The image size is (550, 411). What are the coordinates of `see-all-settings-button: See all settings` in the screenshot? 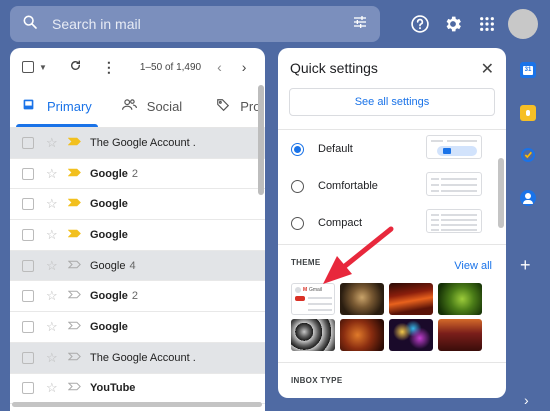 It's located at (392, 102).